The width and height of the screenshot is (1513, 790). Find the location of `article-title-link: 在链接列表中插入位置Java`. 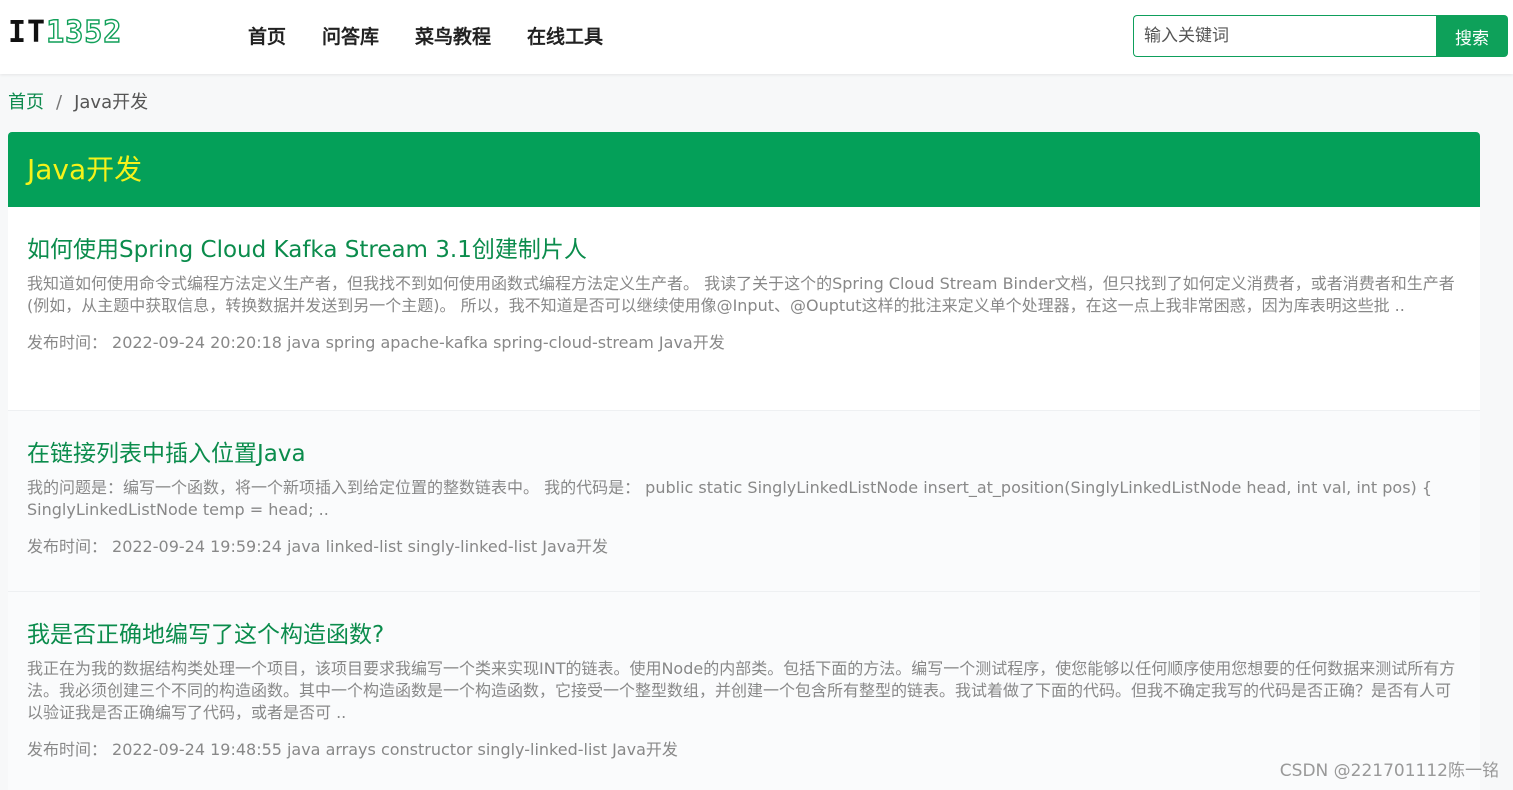

article-title-link: 在链接列表中插入位置Java is located at coordinates (744, 454).